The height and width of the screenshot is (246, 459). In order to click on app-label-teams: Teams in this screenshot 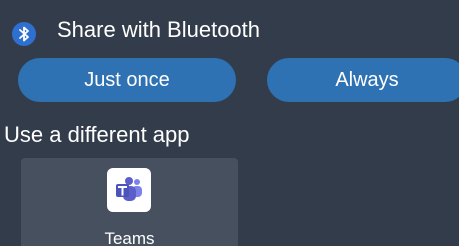, I will do `click(129, 237)`.